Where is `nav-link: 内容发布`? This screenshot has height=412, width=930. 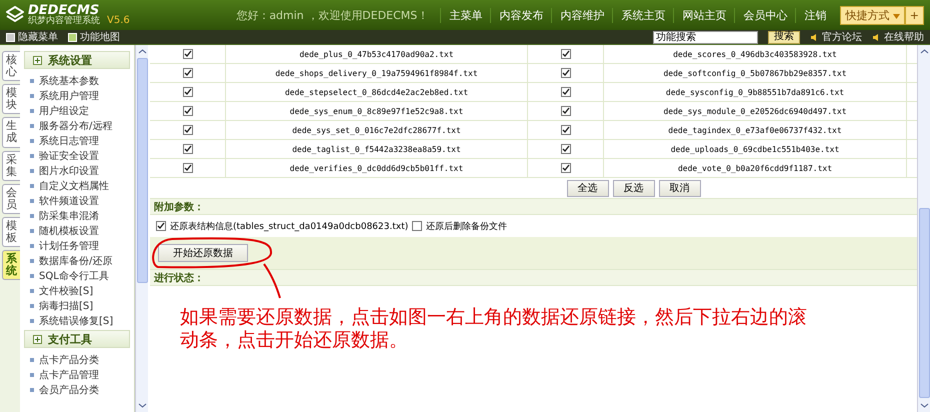 nav-link: 内容发布 is located at coordinates (521, 15).